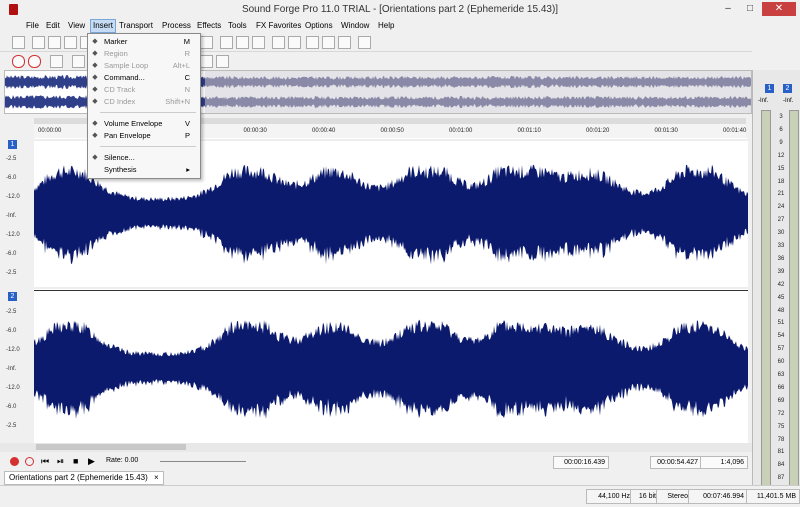  What do you see at coordinates (781, 129) in the screenshot?
I see `meter-scale-label: 6` at bounding box center [781, 129].